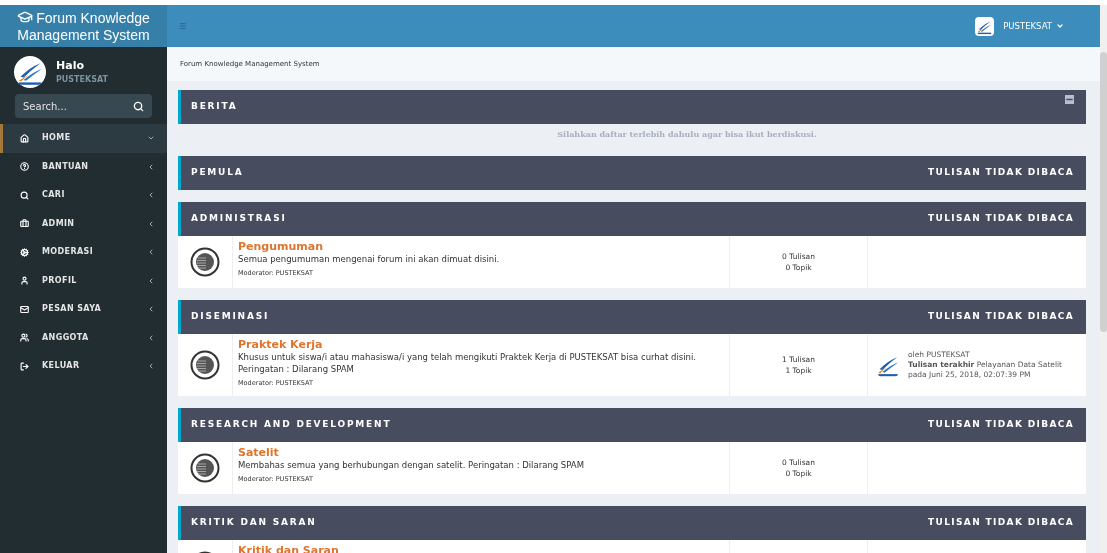 The width and height of the screenshot is (1107, 553). Describe the element at coordinates (1069, 99) in the screenshot. I see `collapse-icon` at that location.